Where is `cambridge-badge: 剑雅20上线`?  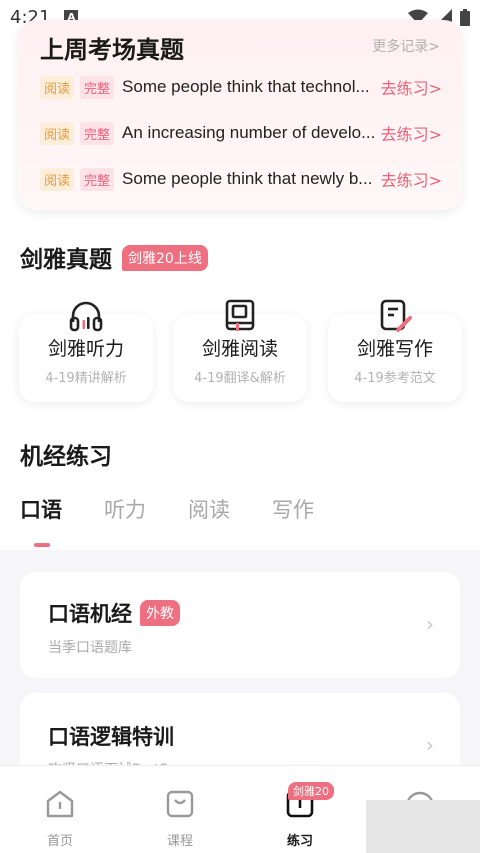 cambridge-badge: 剑雅20上线 is located at coordinates (165, 258).